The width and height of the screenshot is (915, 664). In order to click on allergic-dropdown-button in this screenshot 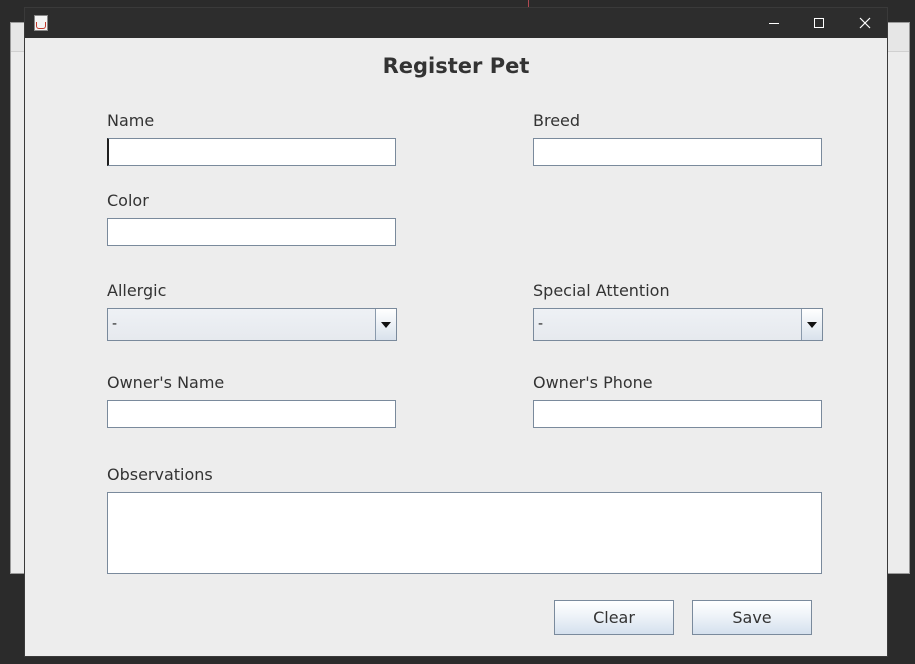, I will do `click(385, 324)`.